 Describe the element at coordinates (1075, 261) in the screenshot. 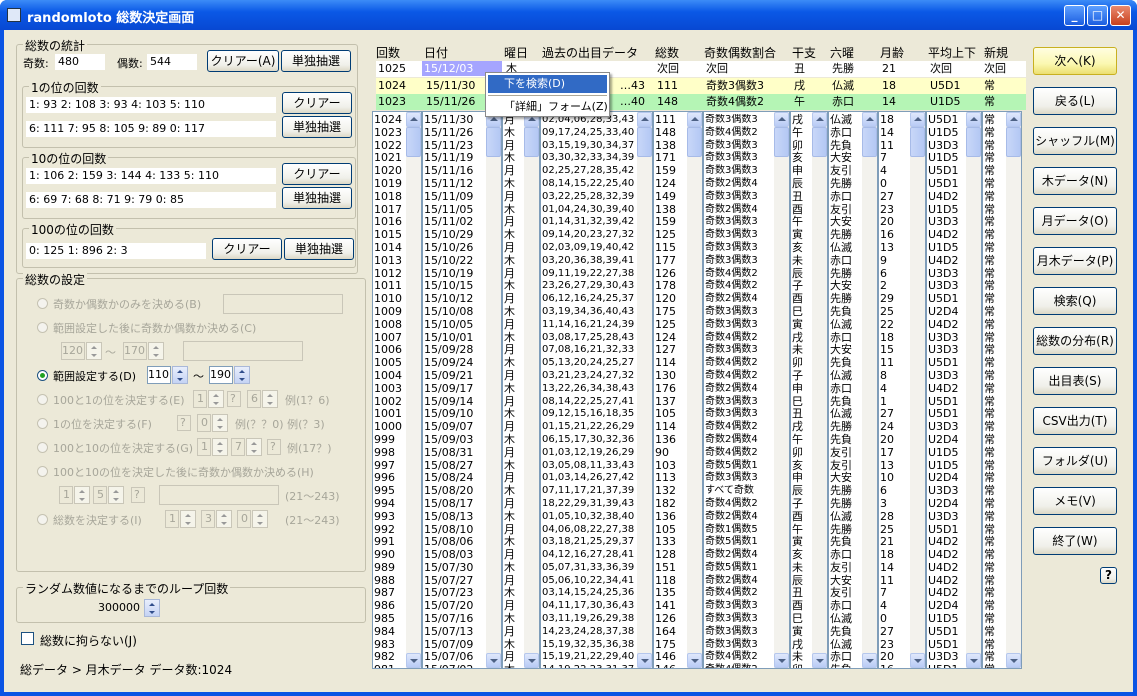

I see `monthu-data-button: 月木データ(P)` at that location.